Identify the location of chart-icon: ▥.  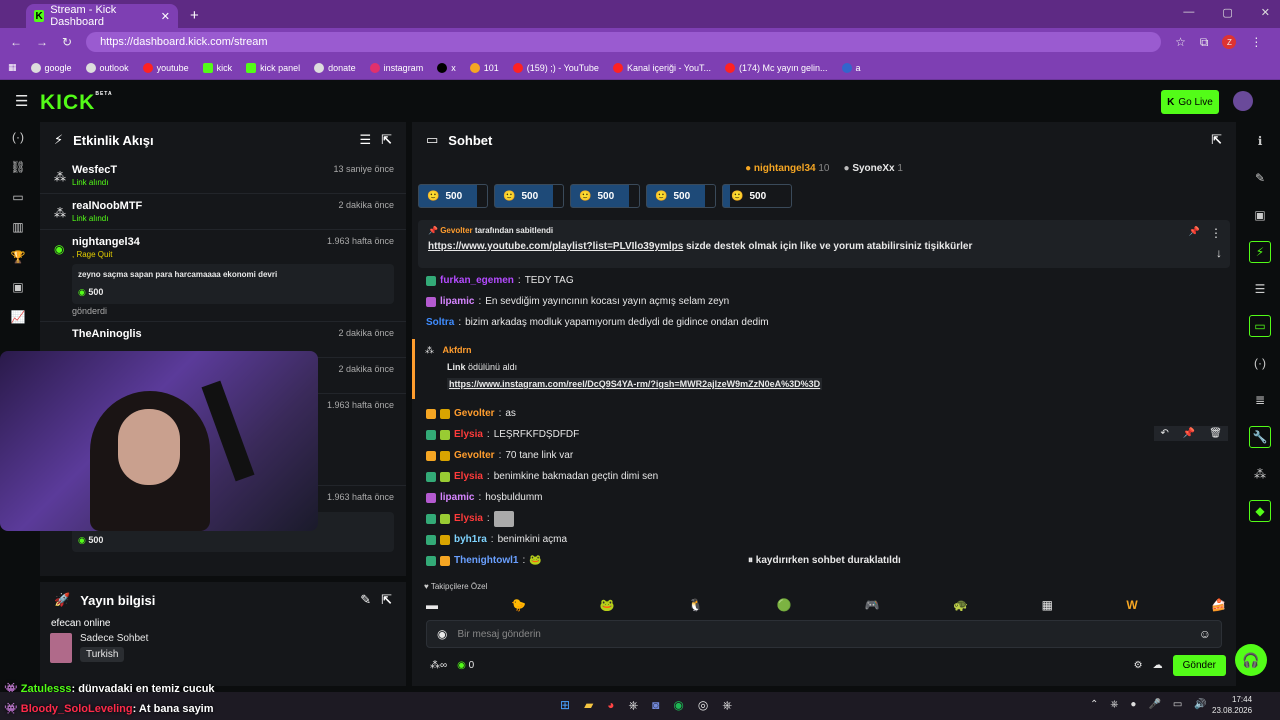
(17, 227).